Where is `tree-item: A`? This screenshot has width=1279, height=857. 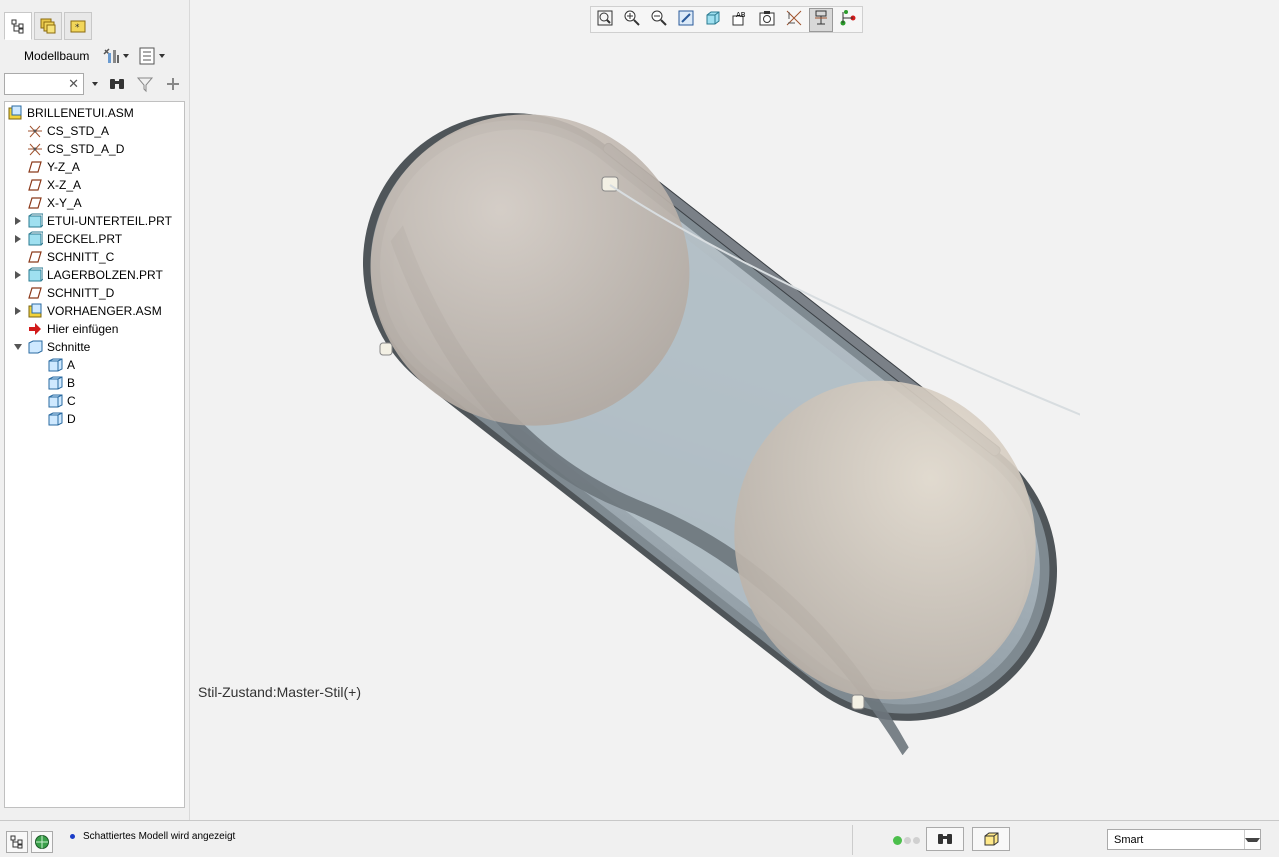 tree-item: A is located at coordinates (54, 365).